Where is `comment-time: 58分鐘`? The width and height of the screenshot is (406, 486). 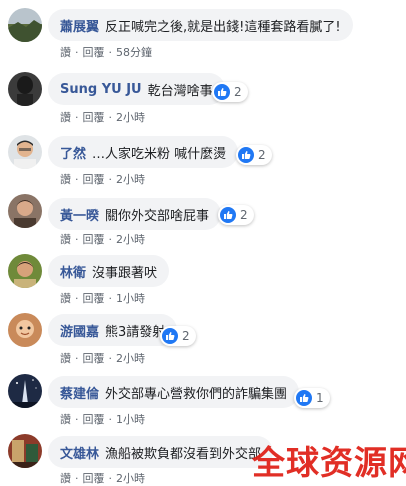 comment-time: 58分鐘 is located at coordinates (134, 52).